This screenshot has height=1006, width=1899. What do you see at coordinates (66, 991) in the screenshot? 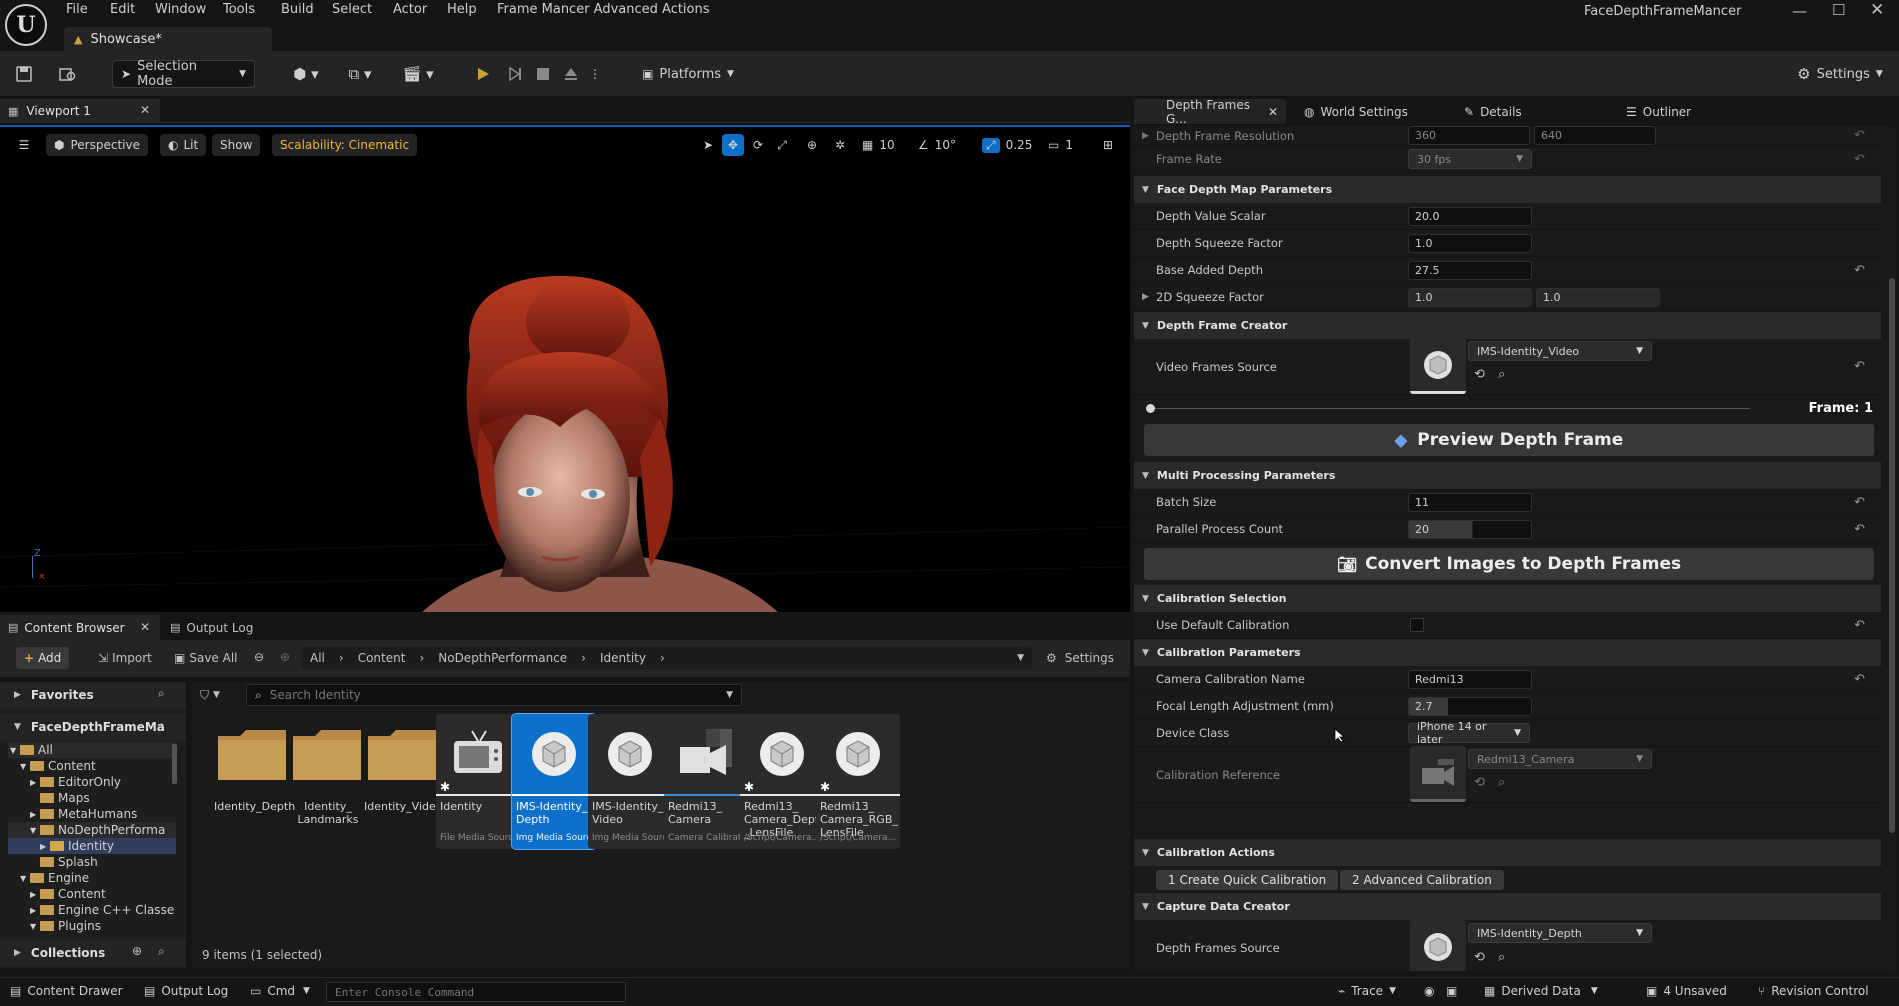
I see `content-drawer-button: ▤ Content Drawer` at bounding box center [66, 991].